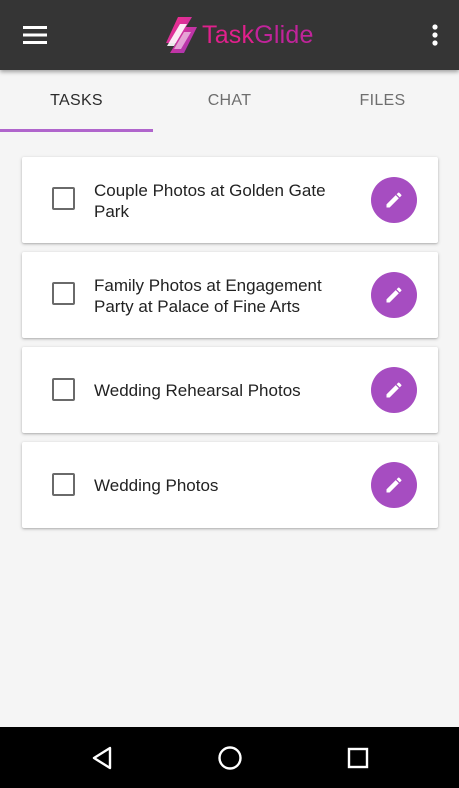  I want to click on brand-name-part1: Task, so click(228, 35).